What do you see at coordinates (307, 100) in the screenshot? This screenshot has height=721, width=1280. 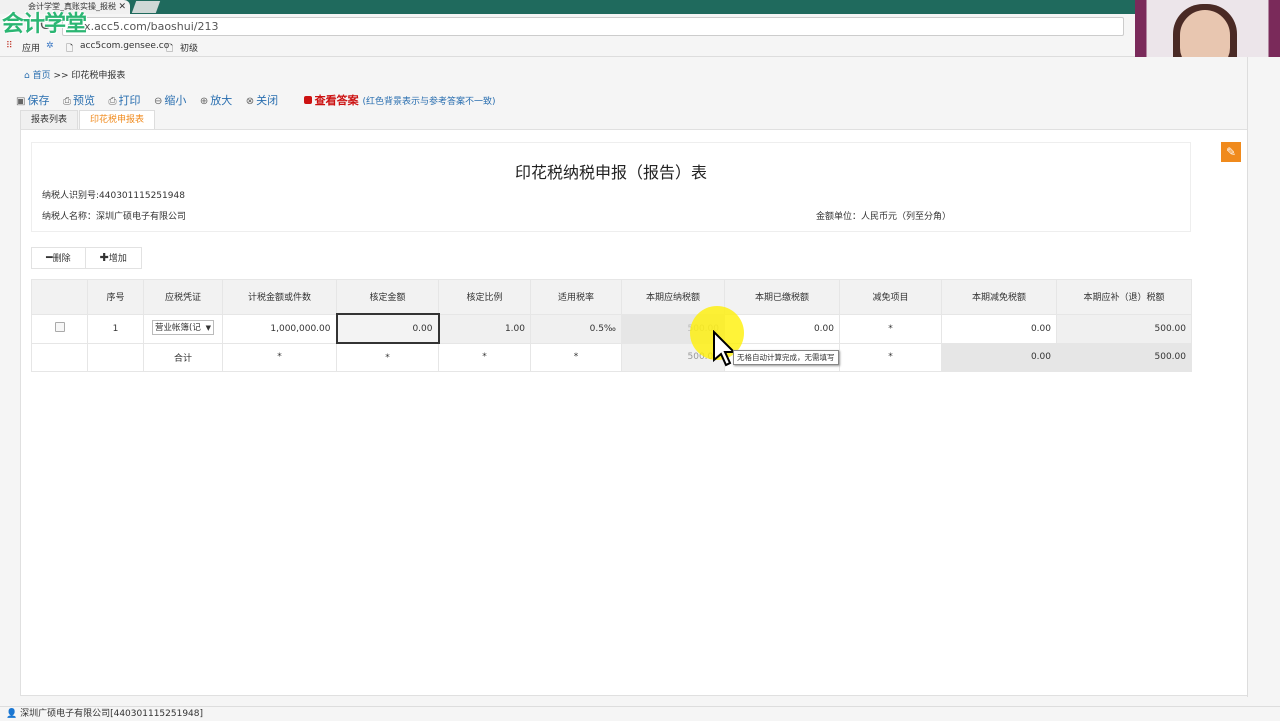 I see `checkbox-icon` at bounding box center [307, 100].